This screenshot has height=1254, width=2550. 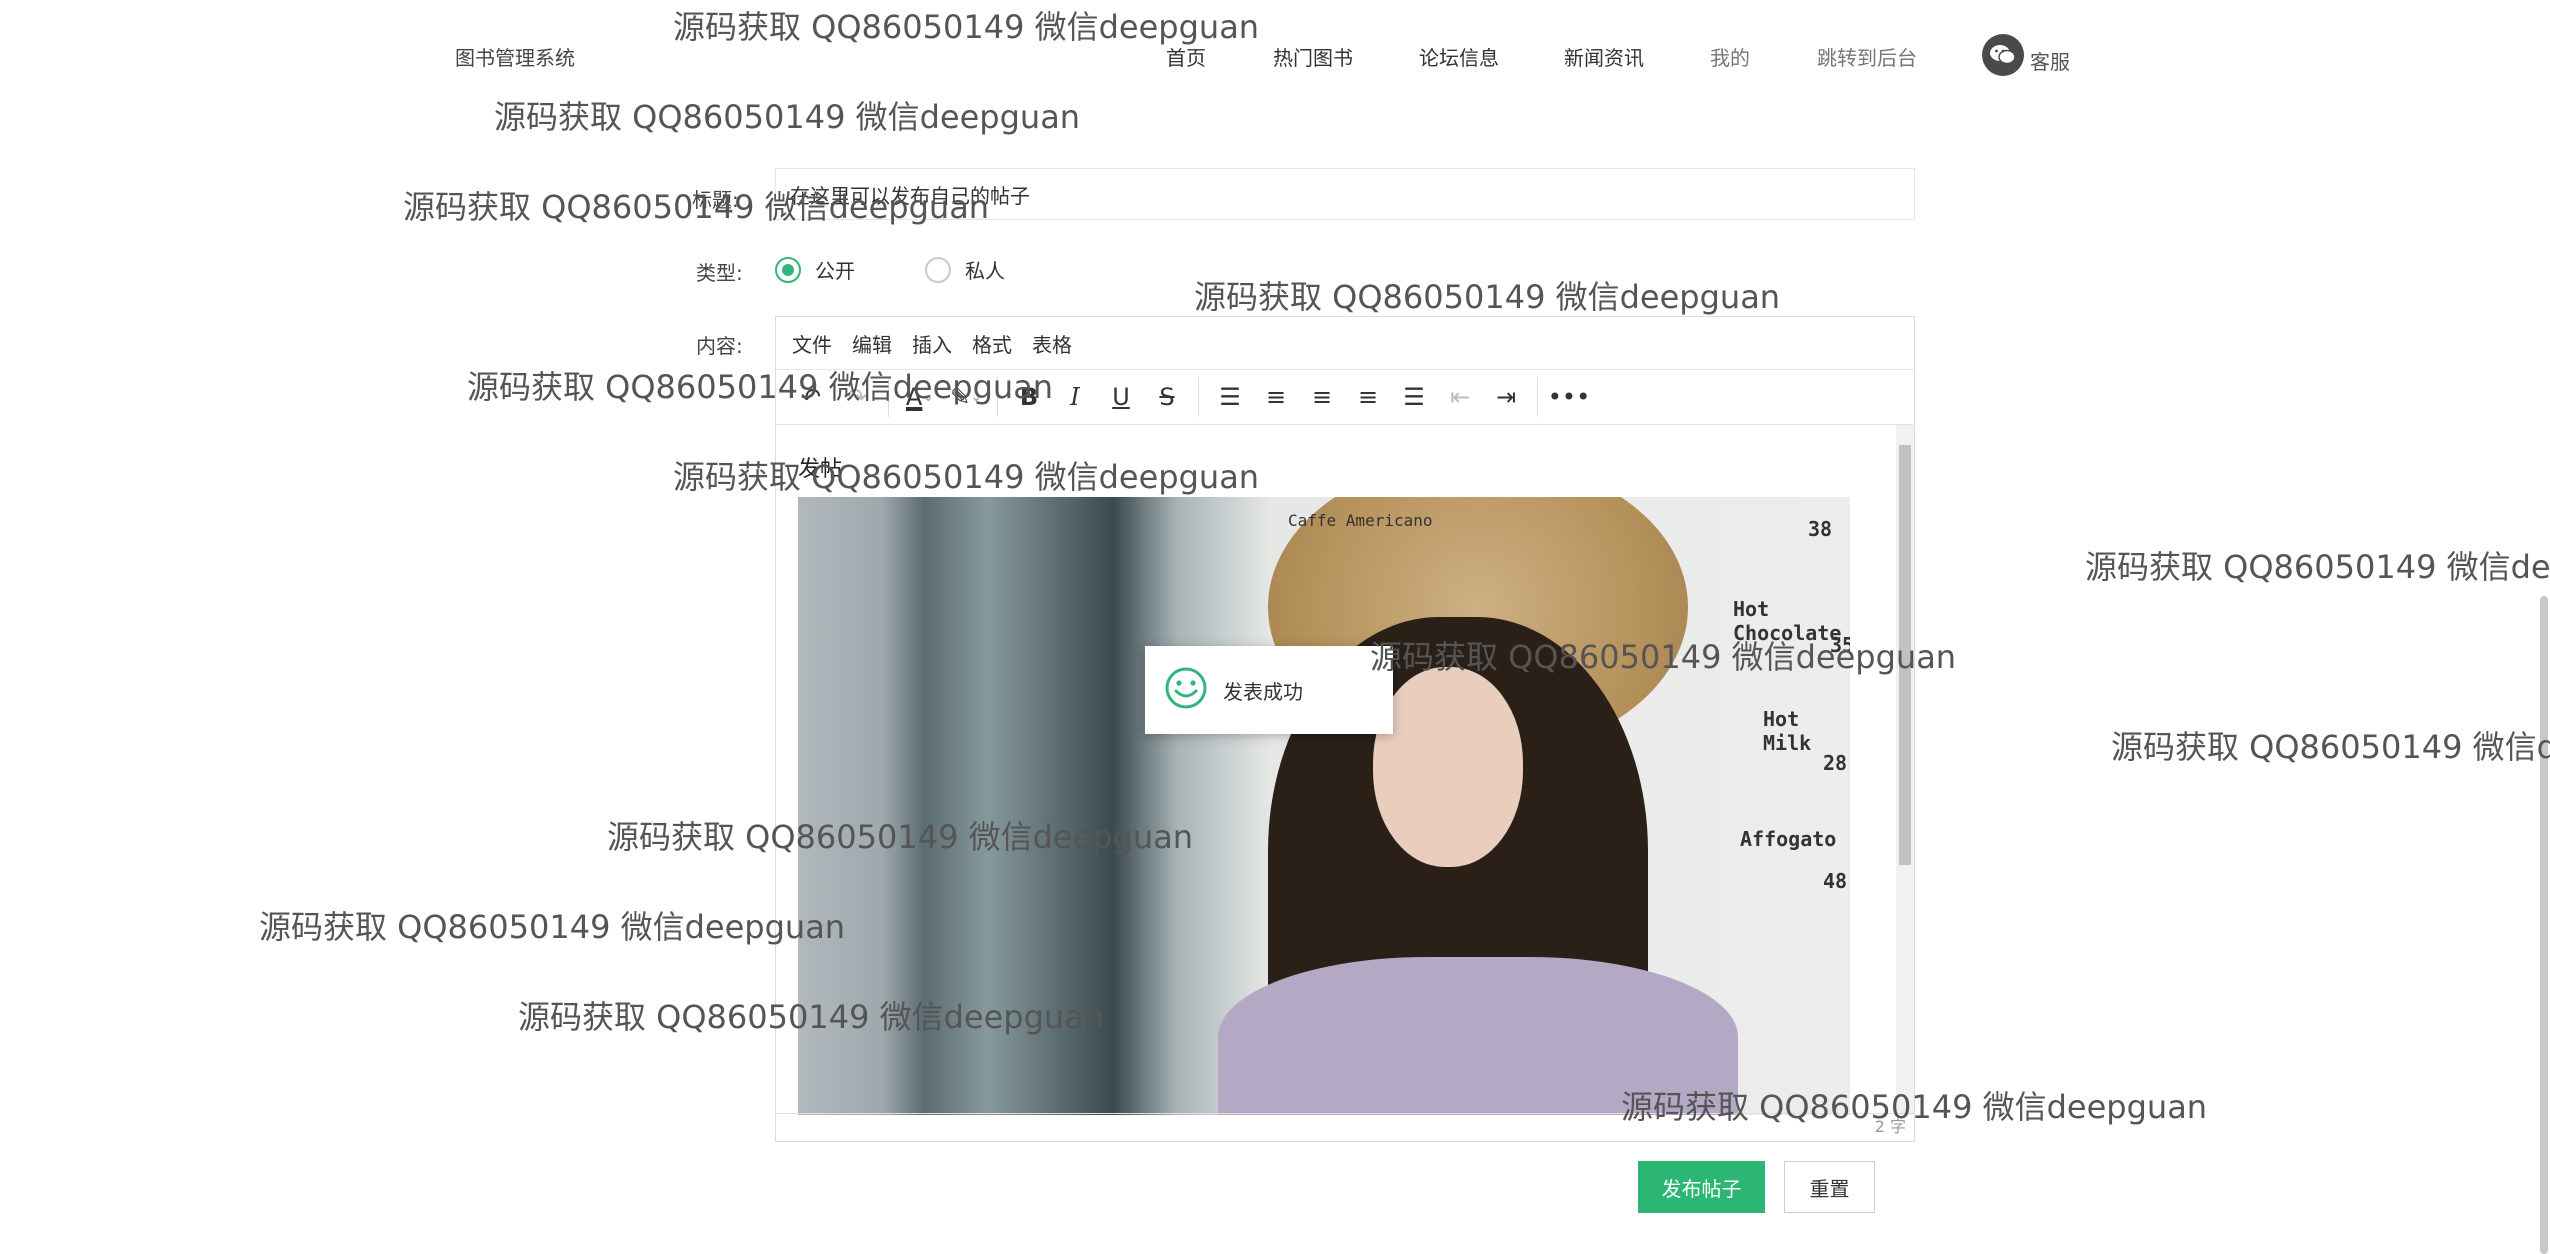 What do you see at coordinates (1788, 839) in the screenshot?
I see `photo-menu-item: Affogato` at bounding box center [1788, 839].